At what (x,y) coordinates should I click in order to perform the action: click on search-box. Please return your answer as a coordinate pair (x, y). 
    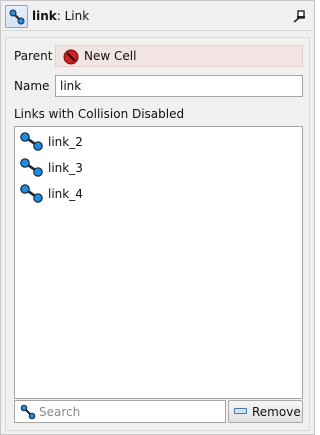
    Looking at the image, I should click on (120, 411).